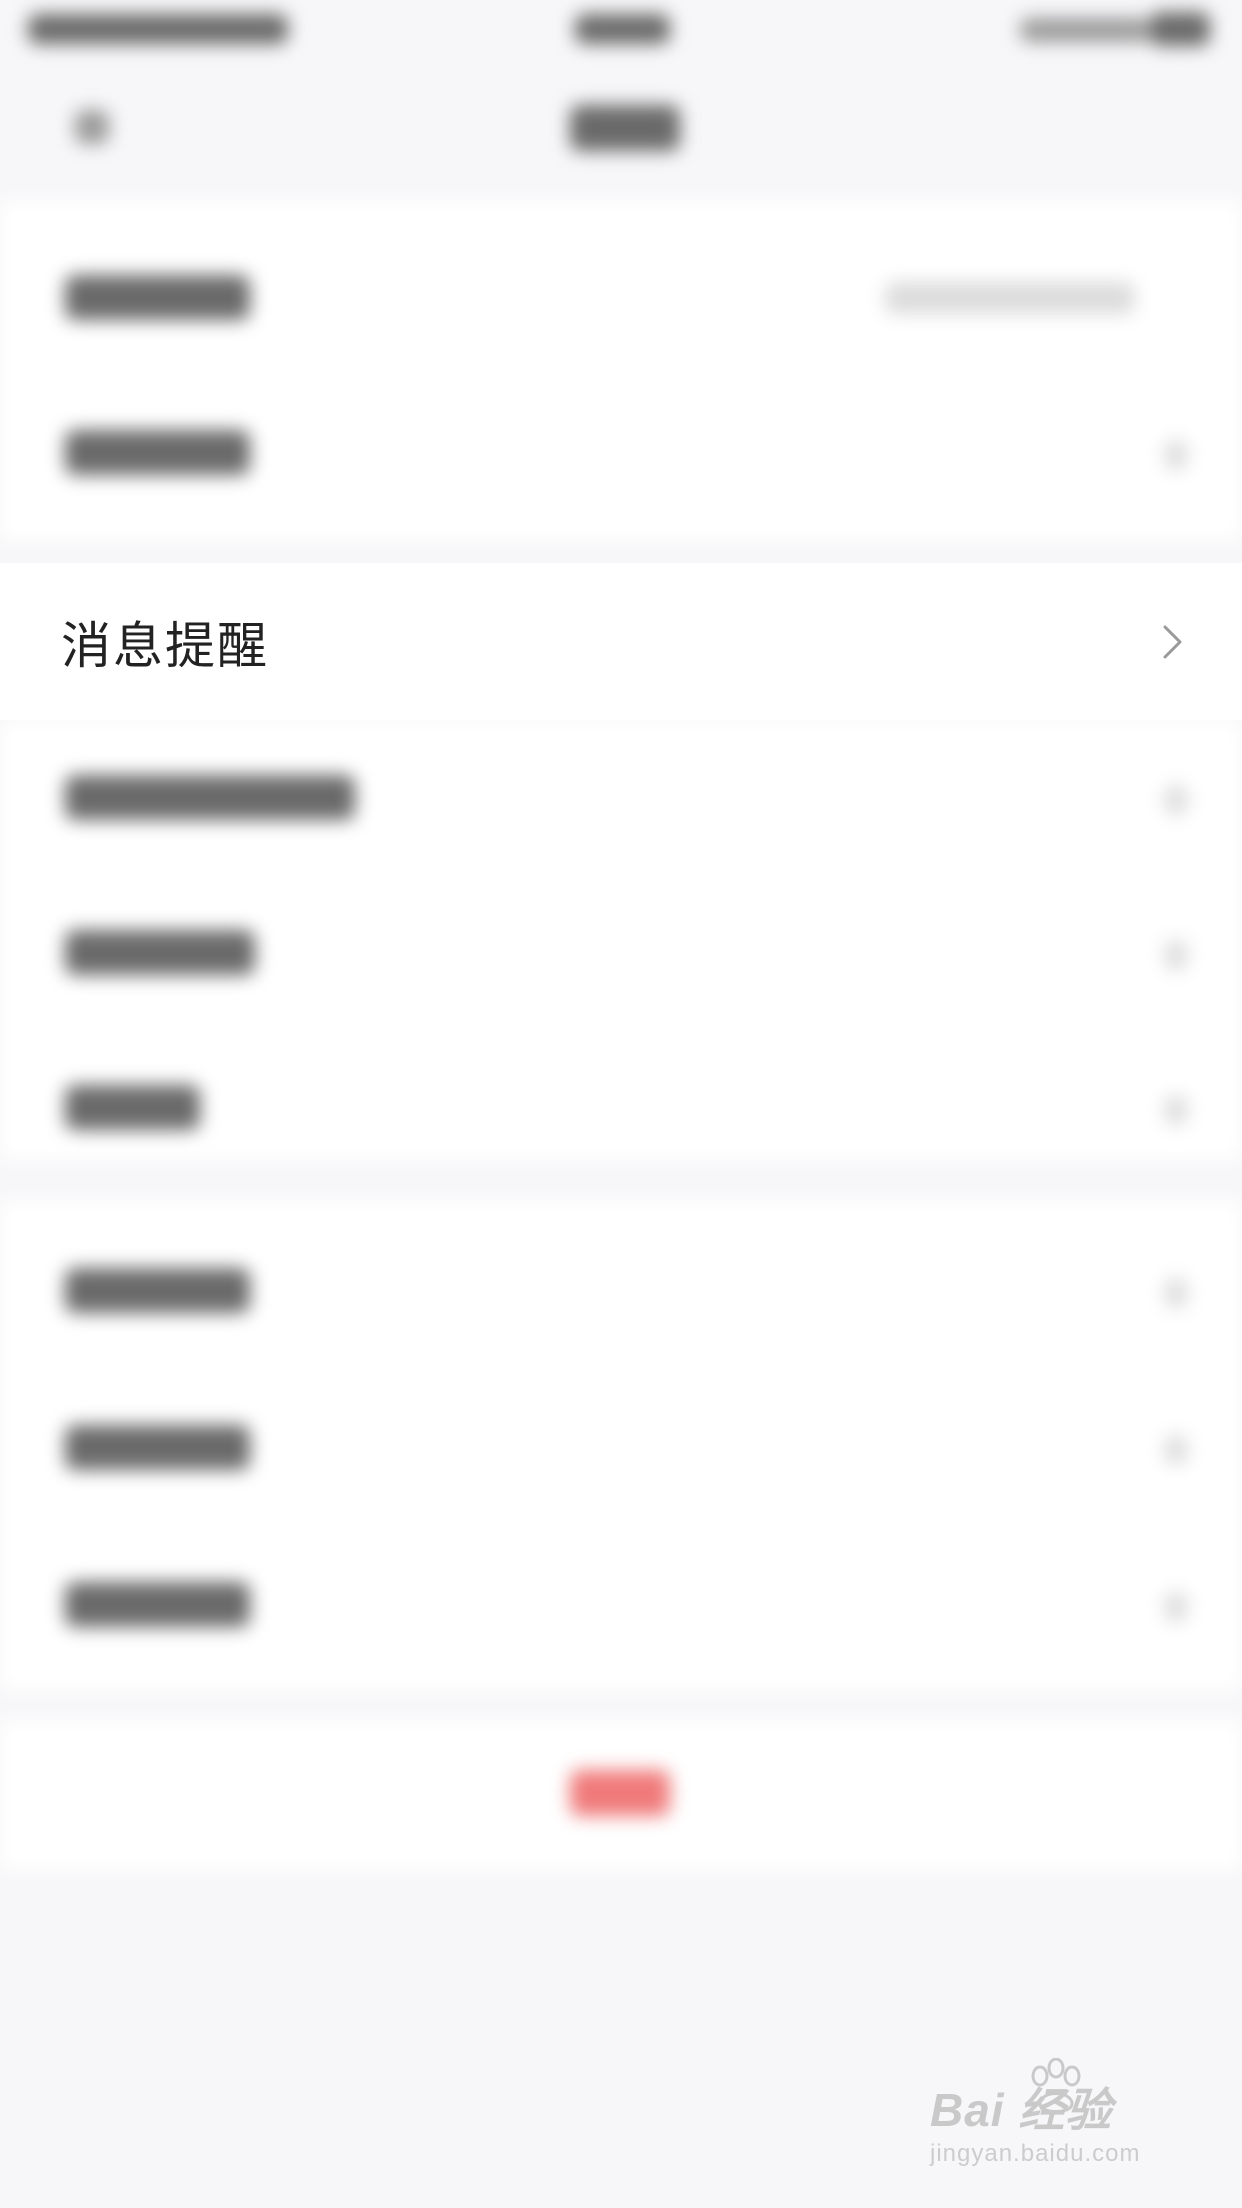 The image size is (1242, 2208). Describe the element at coordinates (1176, 1450) in the screenshot. I see `row-8-chevron-blur` at that location.